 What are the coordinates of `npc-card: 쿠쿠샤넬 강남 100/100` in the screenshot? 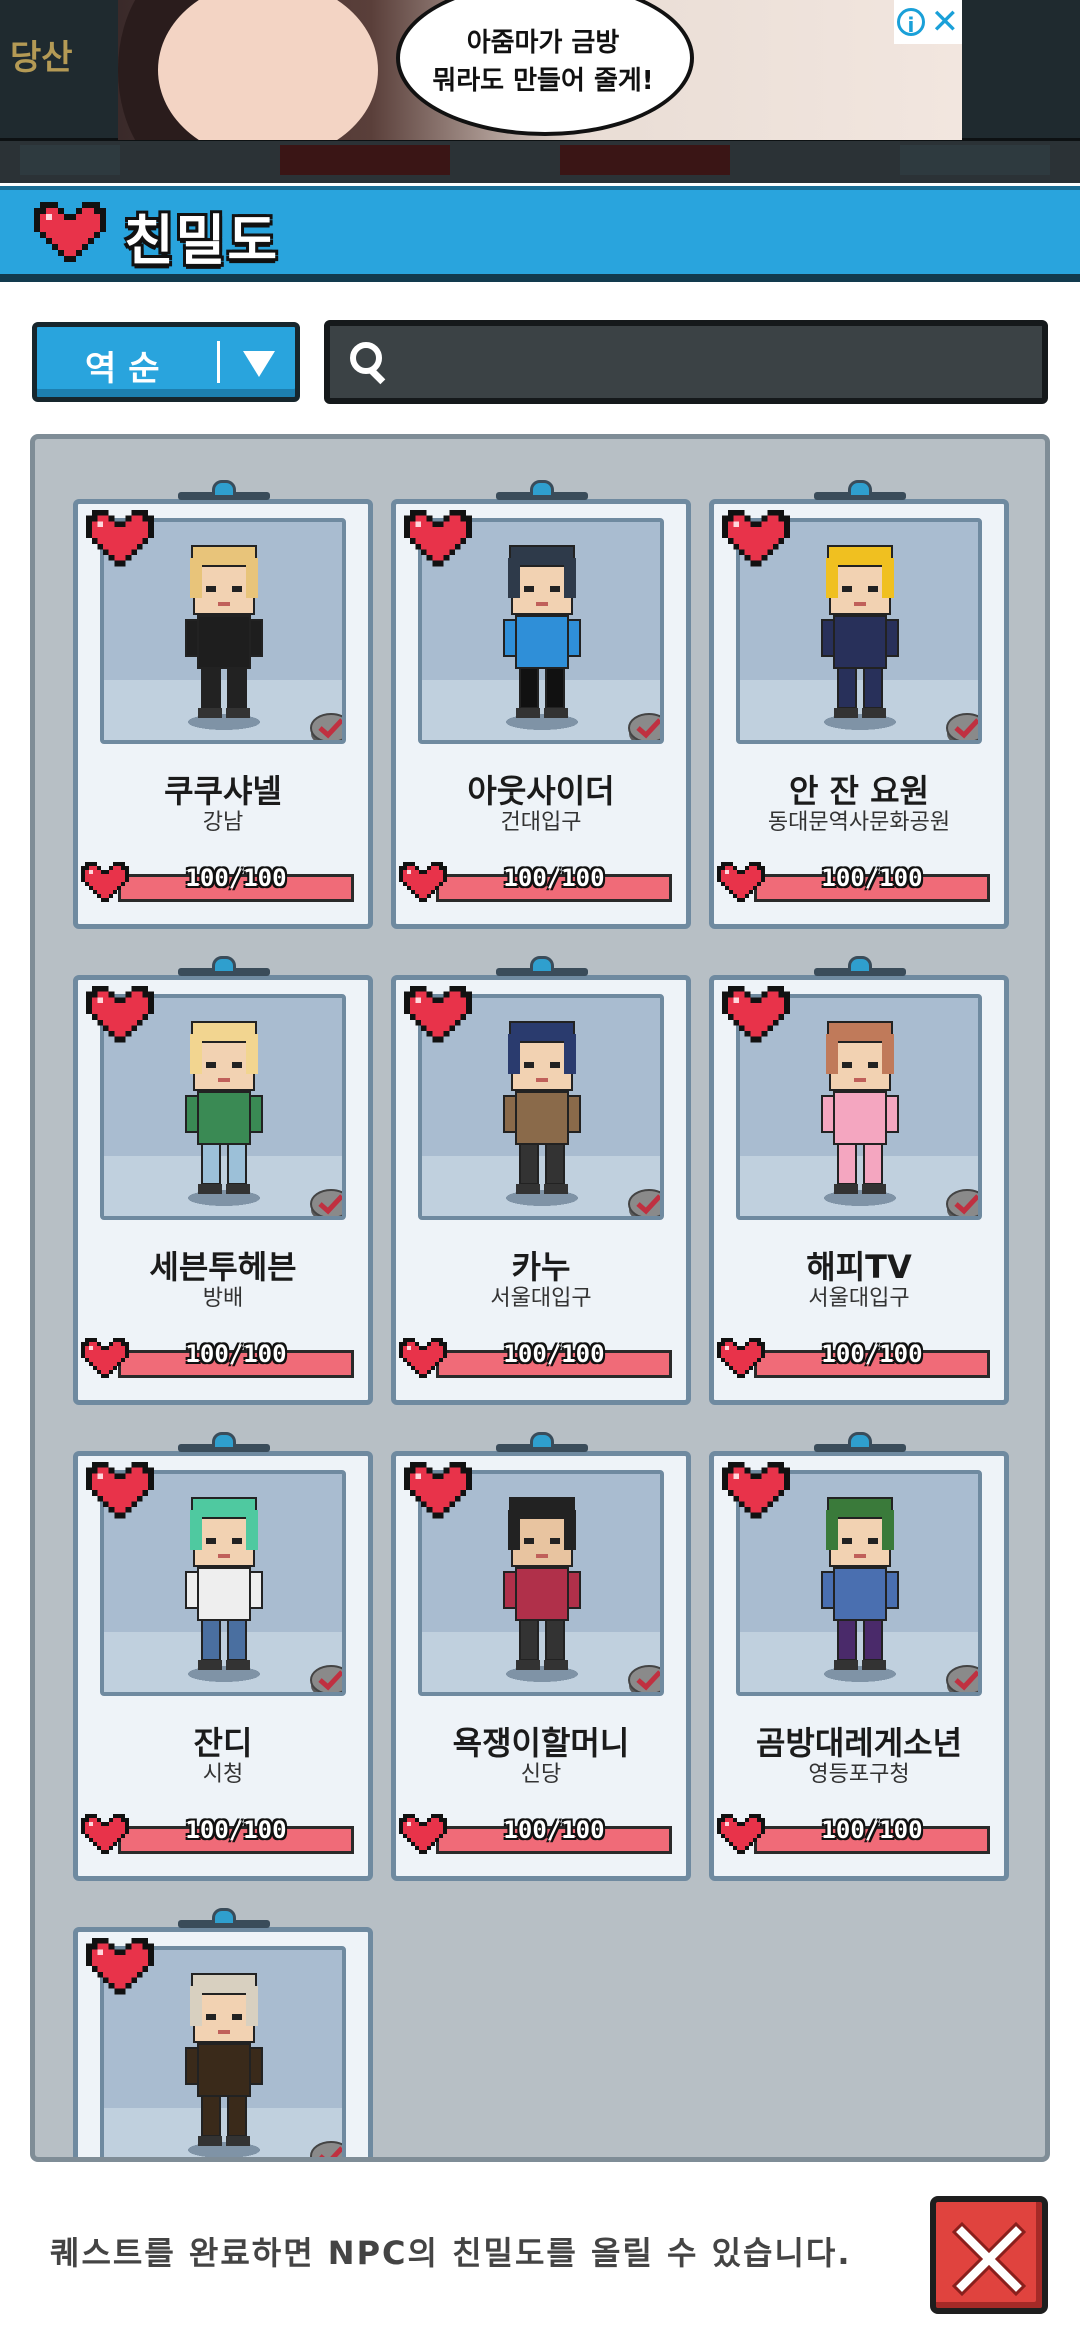 It's located at (223, 704).